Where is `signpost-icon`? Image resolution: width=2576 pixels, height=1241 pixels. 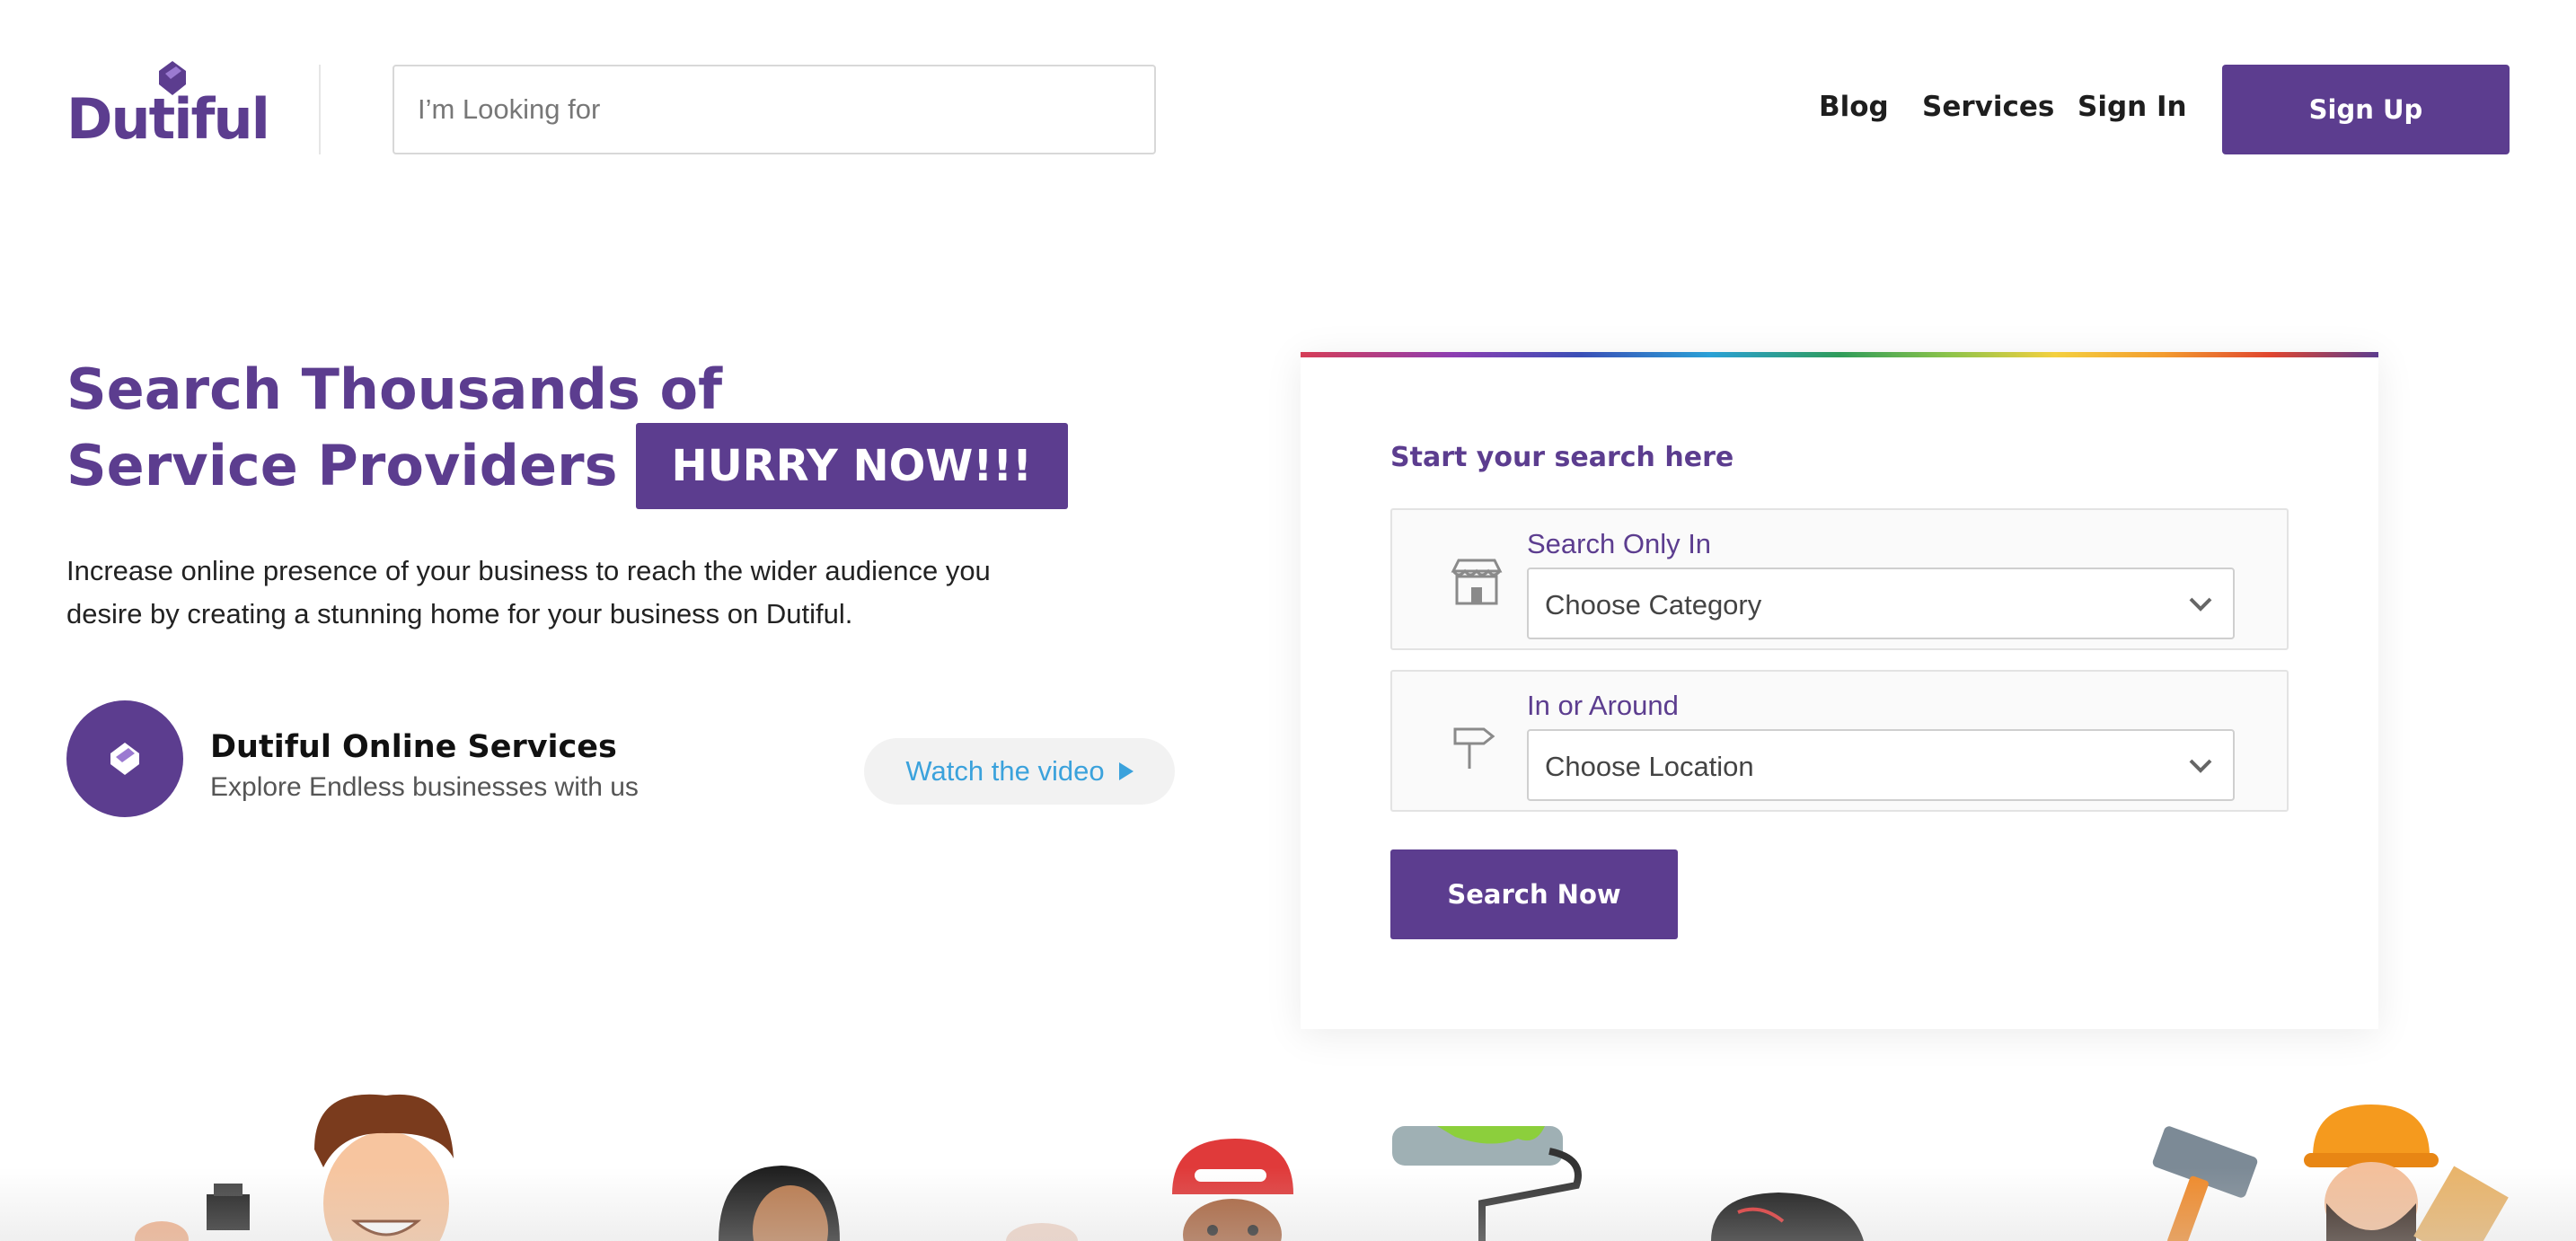
signpost-icon is located at coordinates (1474, 748).